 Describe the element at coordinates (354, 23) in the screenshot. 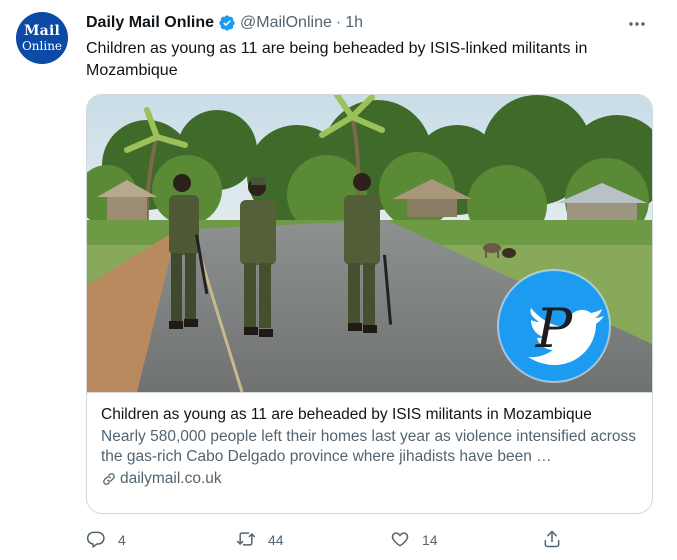

I see `tweet-timestamp: 1h` at that location.